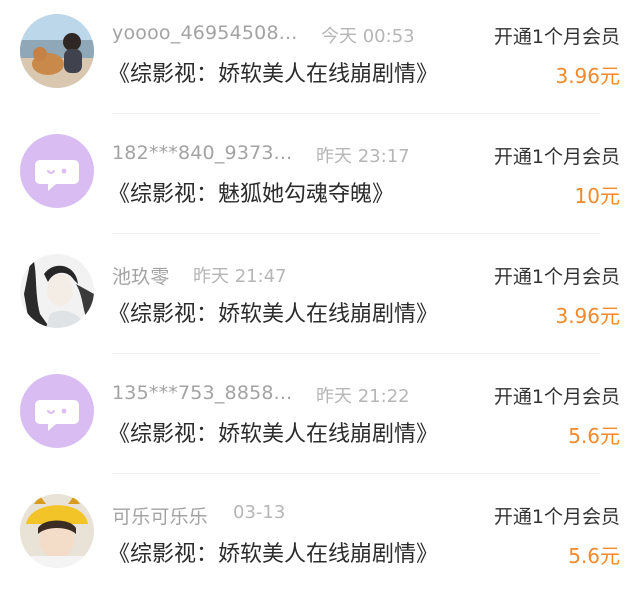 This screenshot has height=604, width=640. I want to click on order-time: 昨天 21:22, so click(363, 396).